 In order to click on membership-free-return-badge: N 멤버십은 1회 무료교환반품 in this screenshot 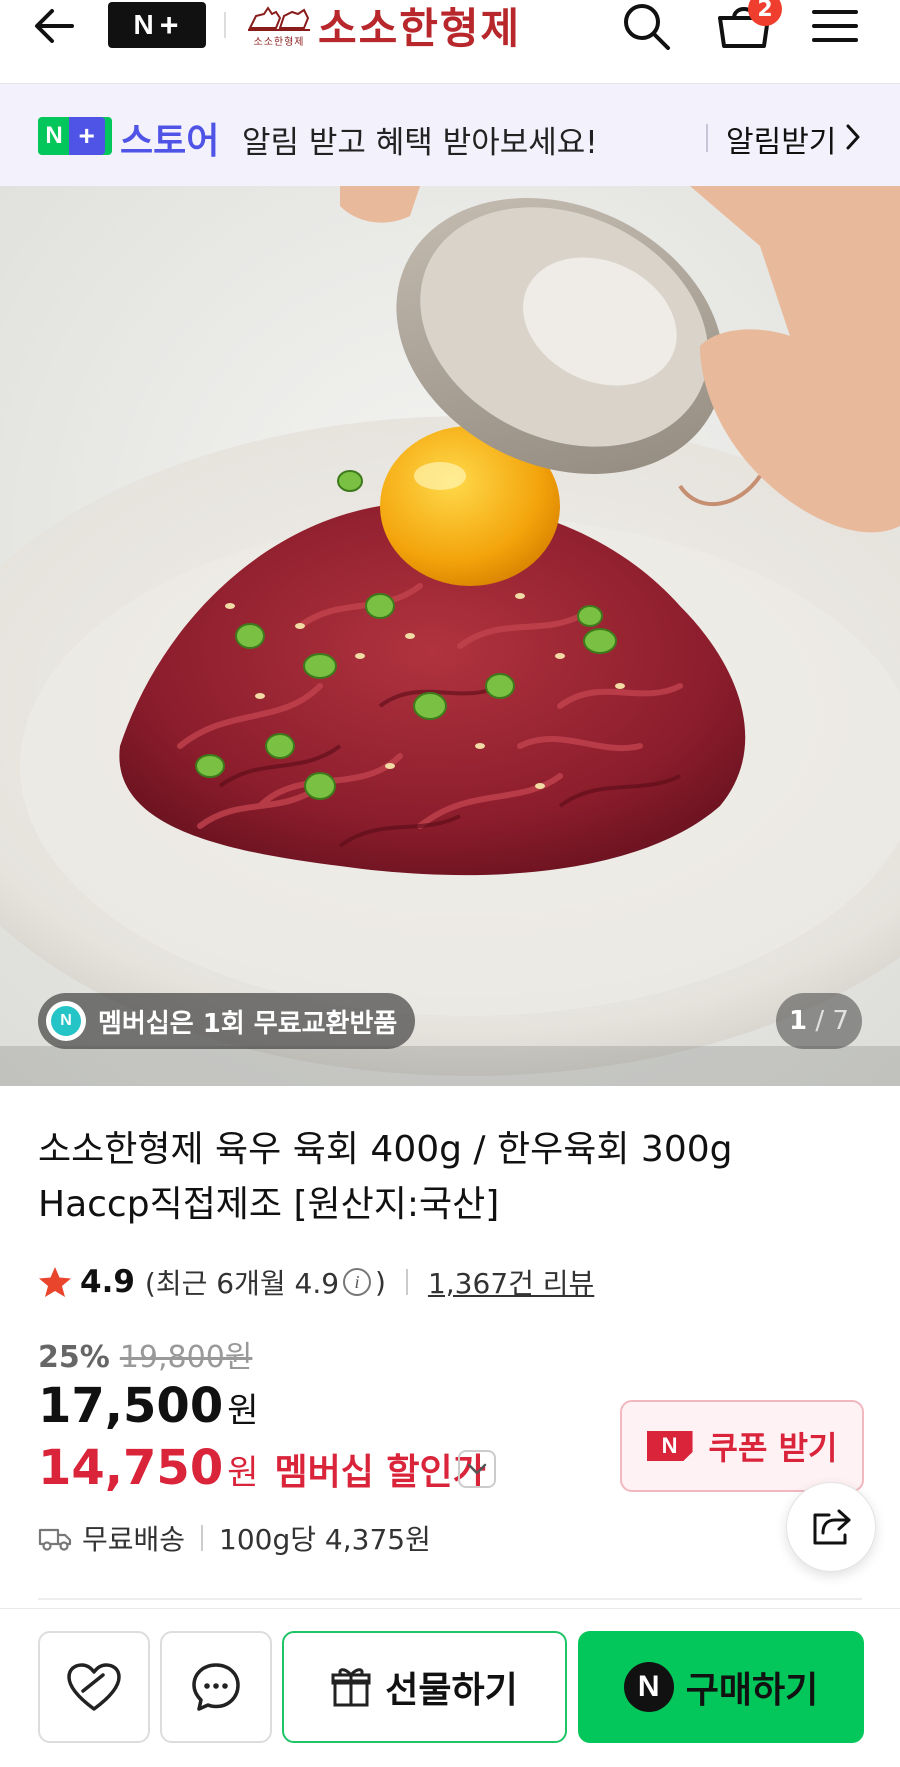, I will do `click(227, 1021)`.